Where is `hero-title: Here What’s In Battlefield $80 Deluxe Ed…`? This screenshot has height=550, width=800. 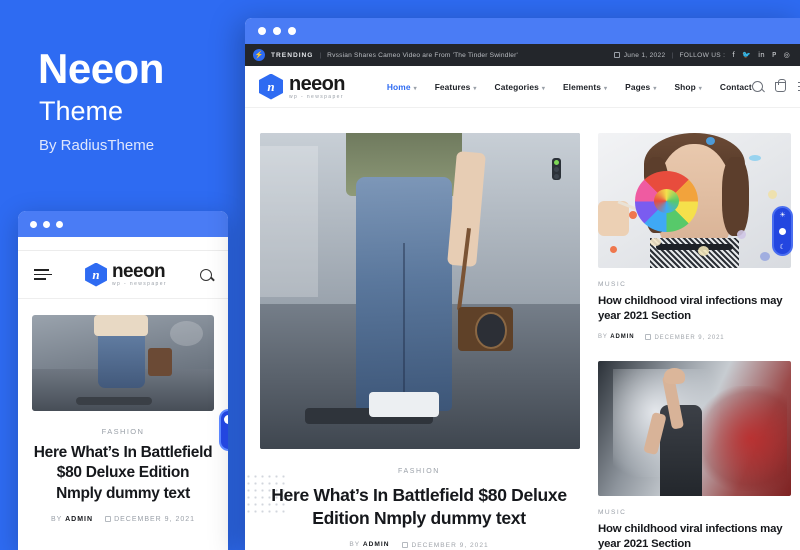 hero-title: Here What’s In Battlefield $80 Deluxe Ed… is located at coordinates (419, 507).